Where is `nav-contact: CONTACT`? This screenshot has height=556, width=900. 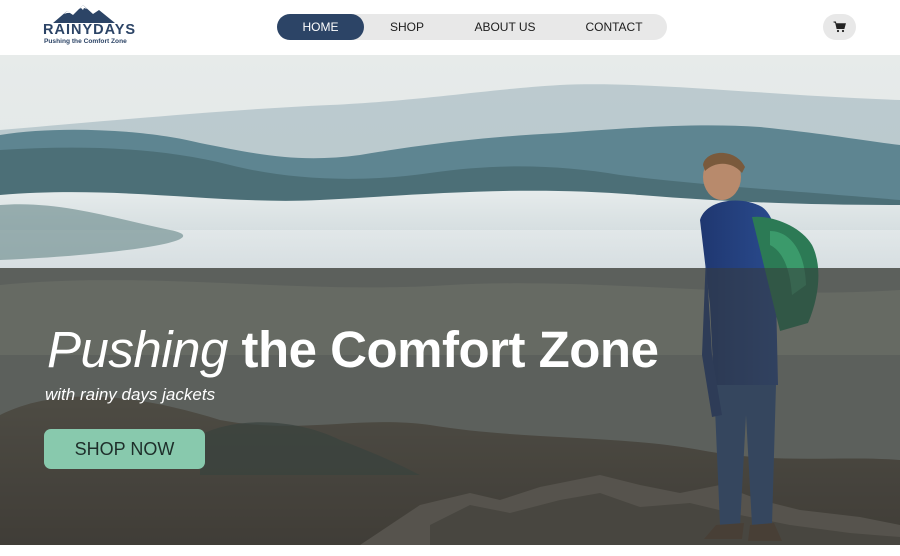
nav-contact: CONTACT is located at coordinates (614, 27).